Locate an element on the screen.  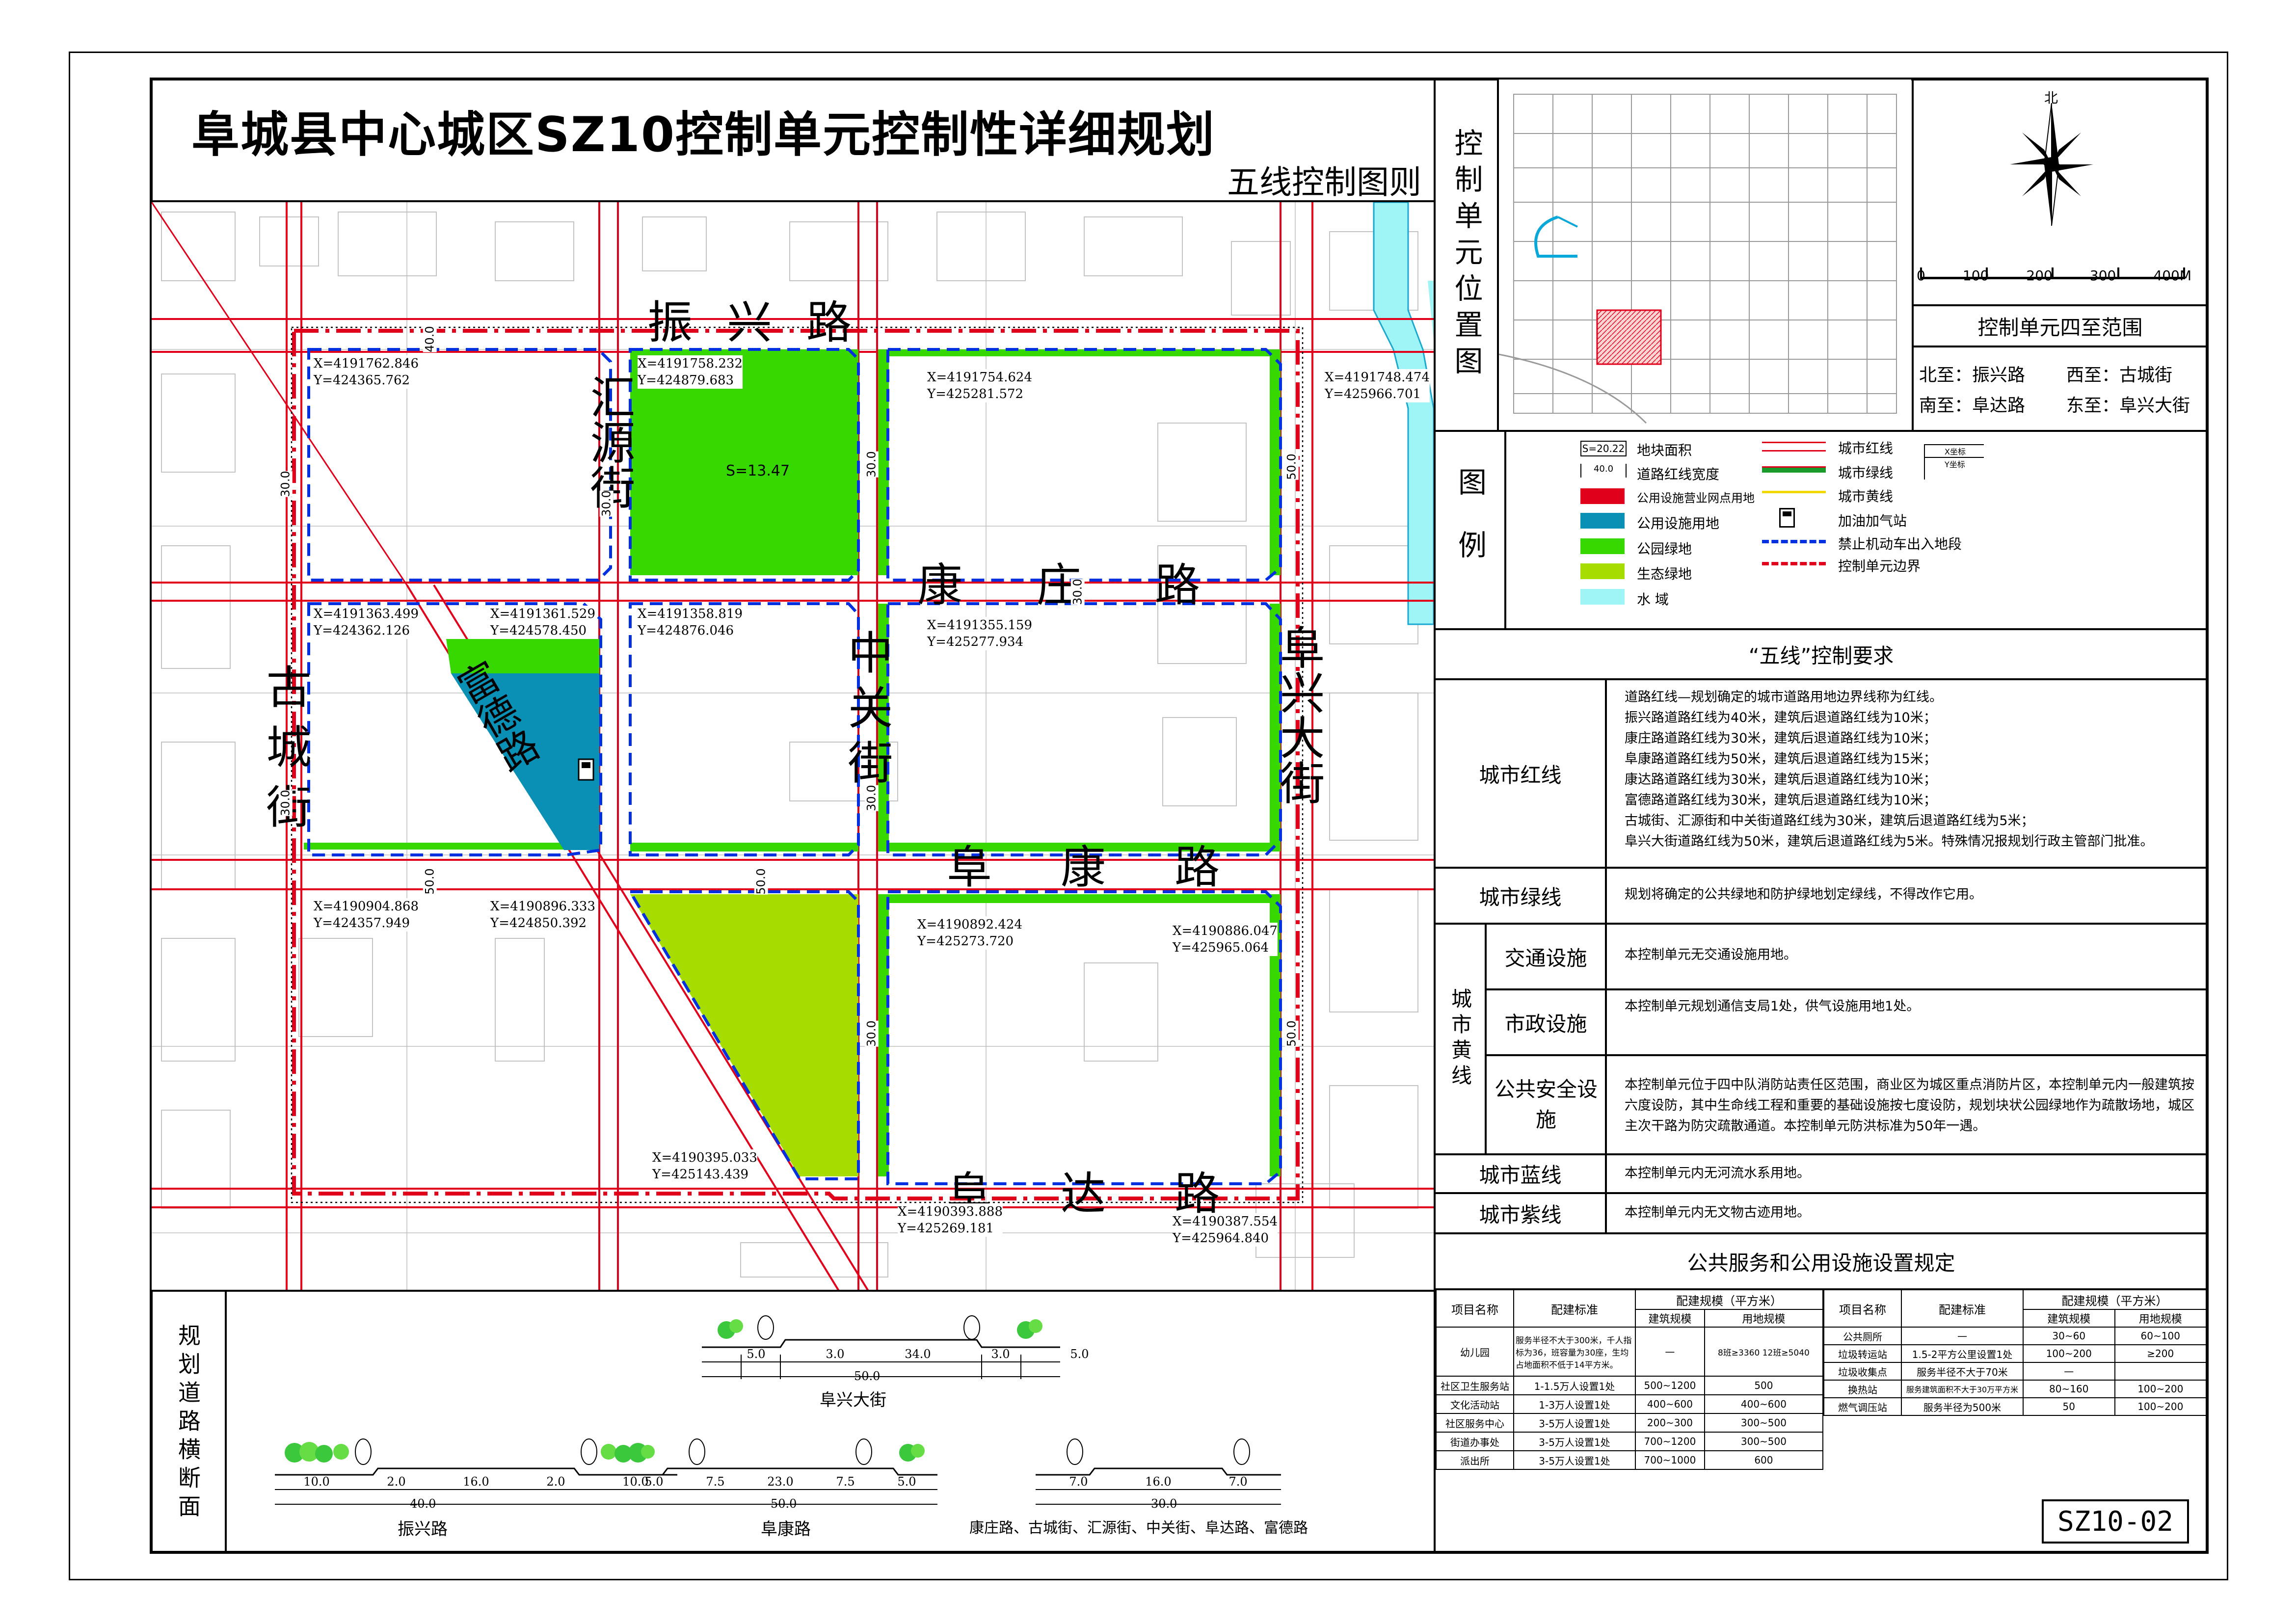
drawing-number: SZ10-02 is located at coordinates (2115, 1521).